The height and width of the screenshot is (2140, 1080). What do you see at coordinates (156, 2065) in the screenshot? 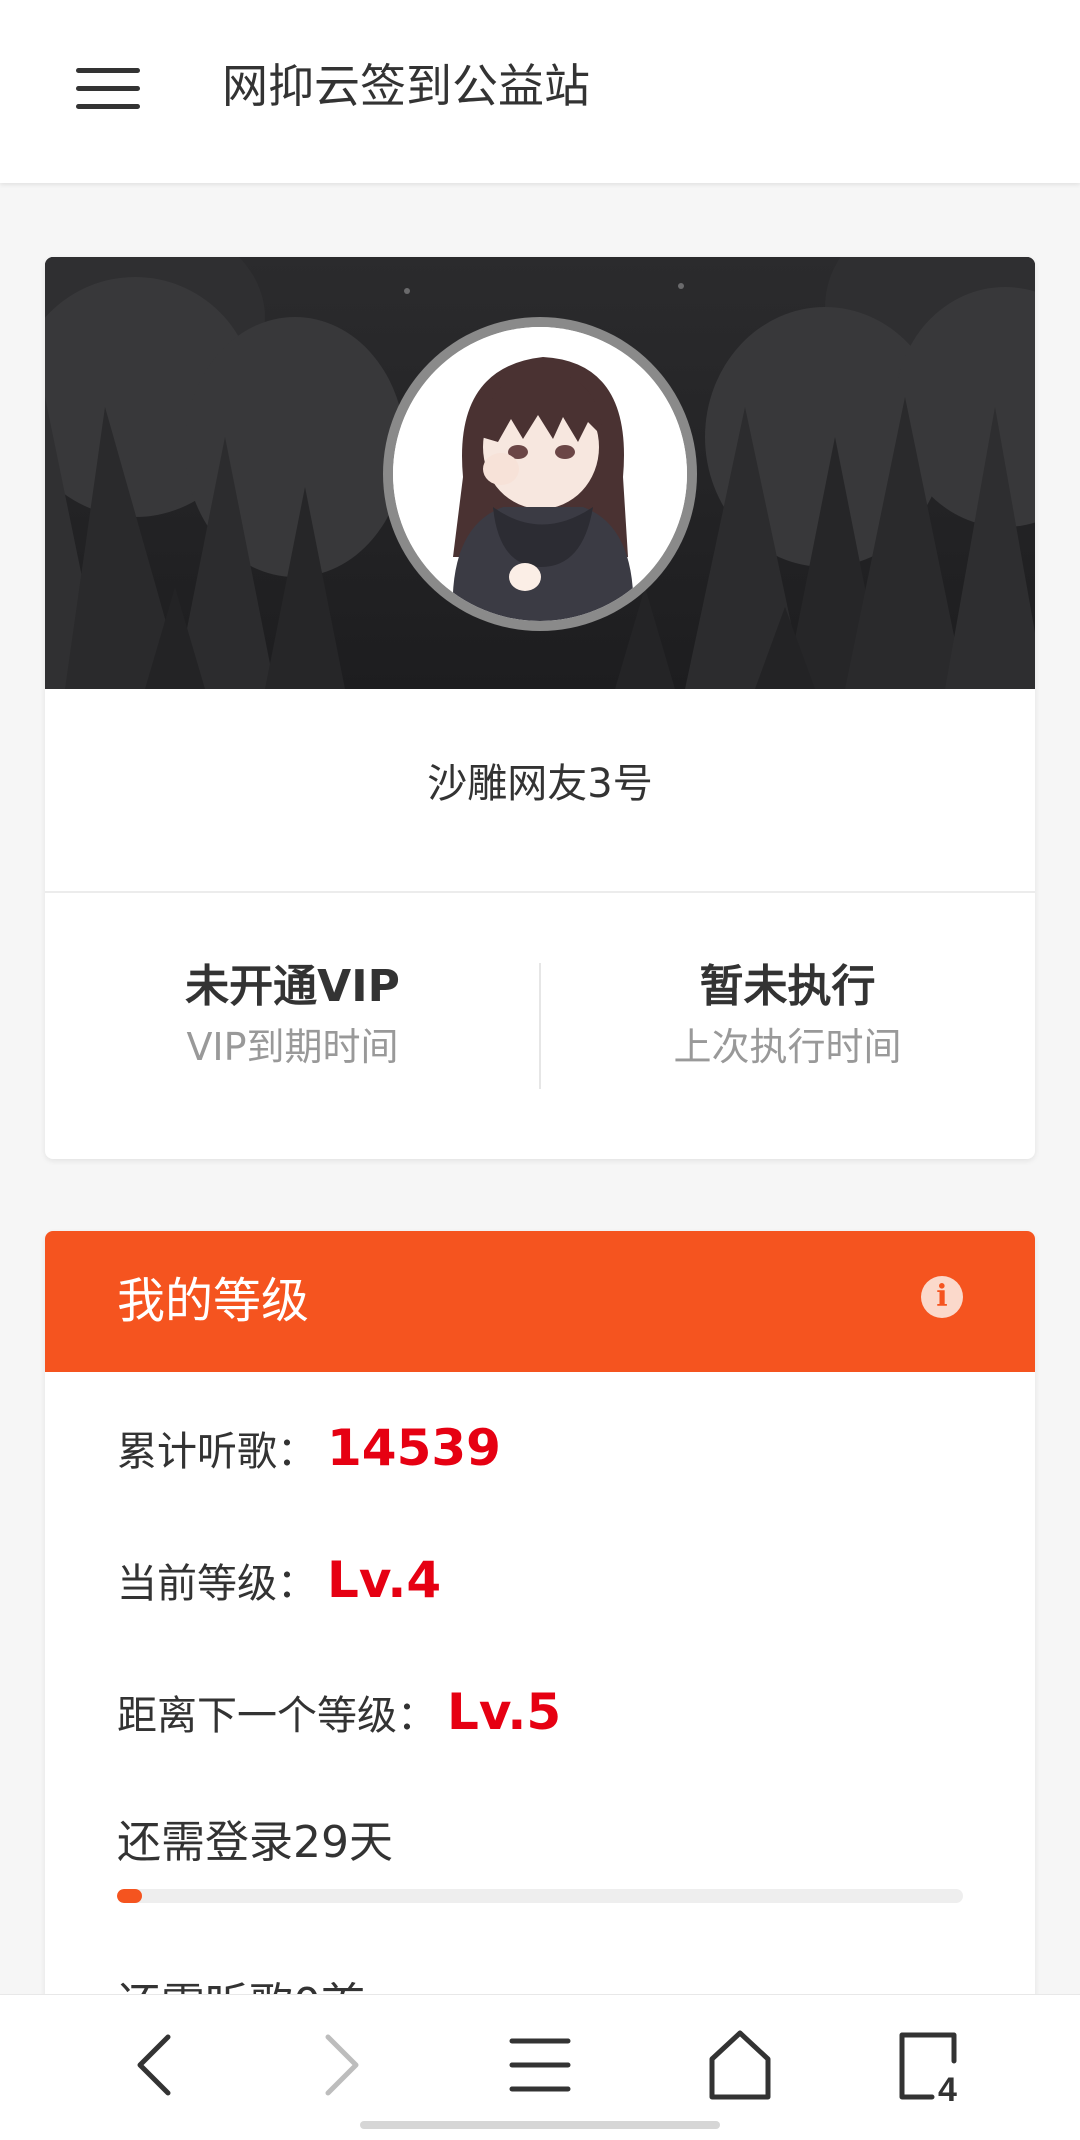
I see `chevron-left-icon` at bounding box center [156, 2065].